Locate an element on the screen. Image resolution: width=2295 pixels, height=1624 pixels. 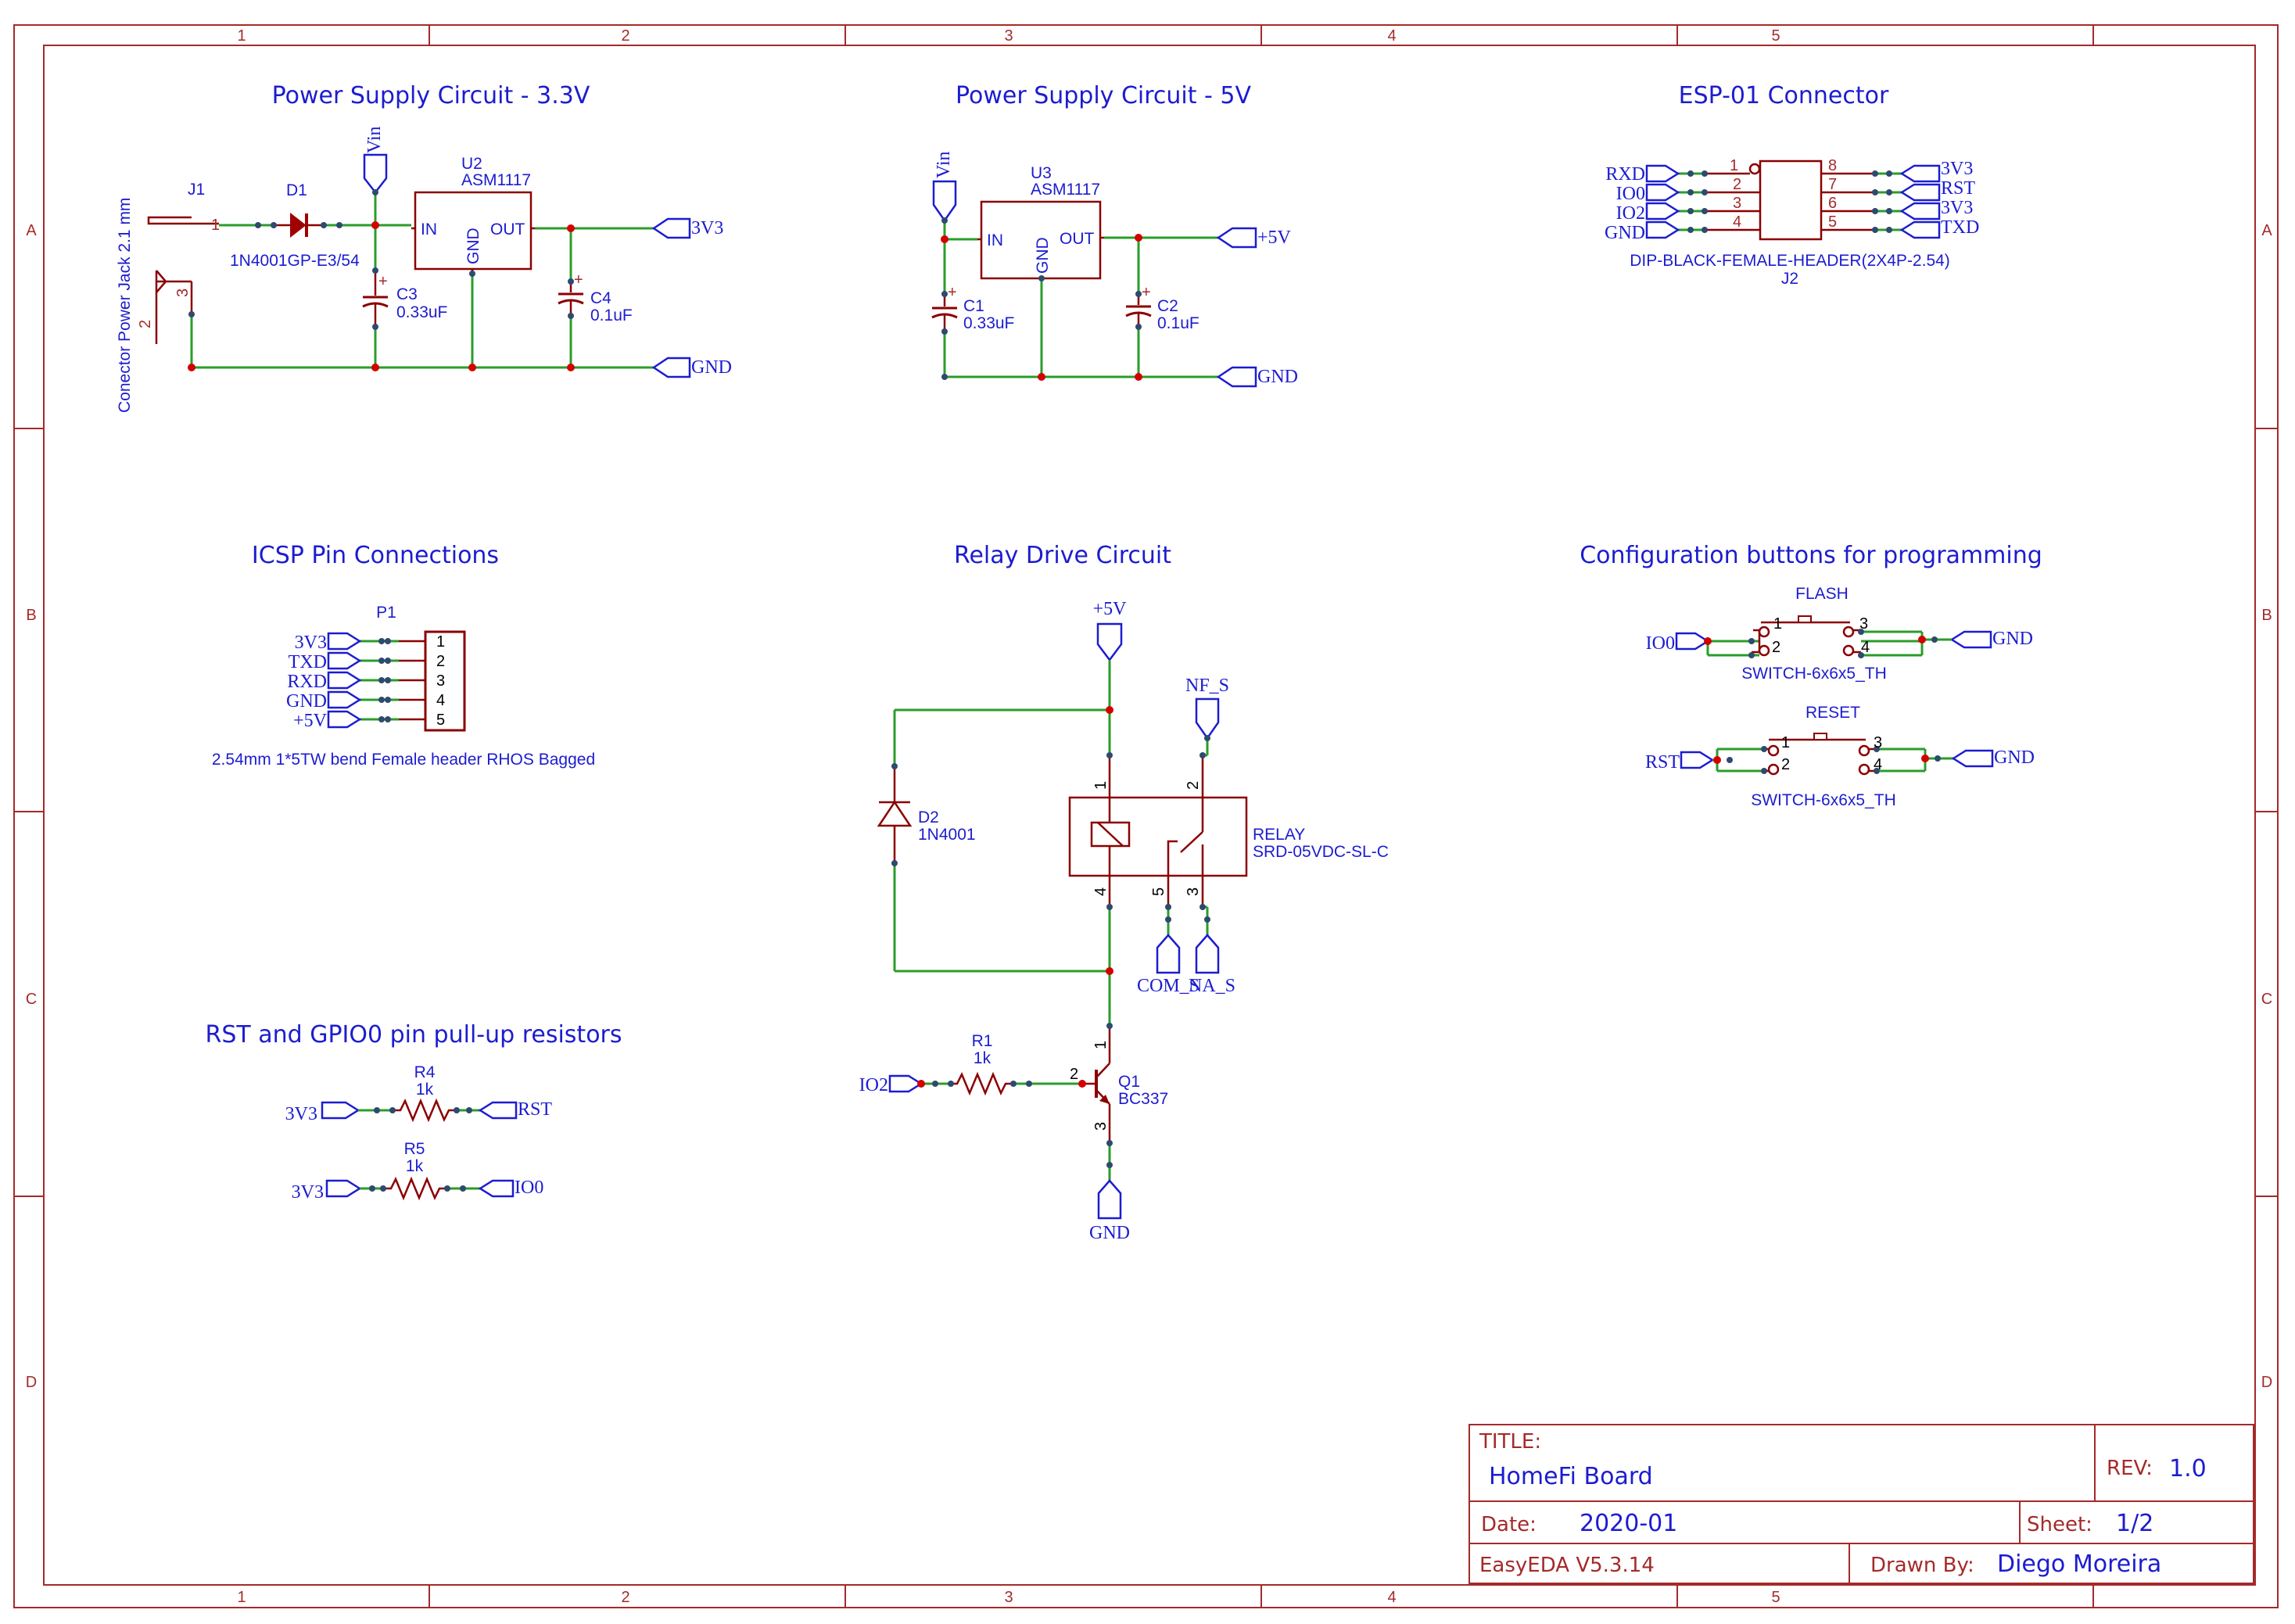
zone-row-a-right: A is located at coordinates (2266, 231).